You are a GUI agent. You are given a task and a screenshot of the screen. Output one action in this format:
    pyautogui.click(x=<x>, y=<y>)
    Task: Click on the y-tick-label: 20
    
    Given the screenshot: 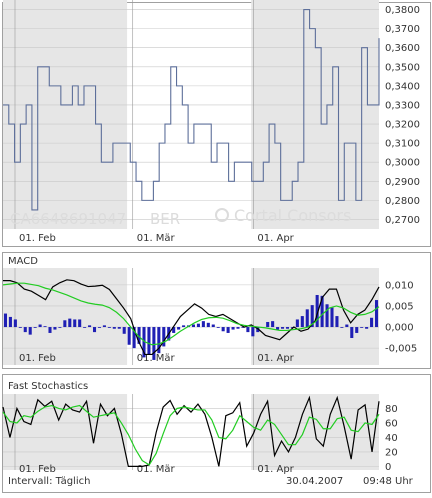 What is the action you would take?
    pyautogui.click(x=391, y=452)
    